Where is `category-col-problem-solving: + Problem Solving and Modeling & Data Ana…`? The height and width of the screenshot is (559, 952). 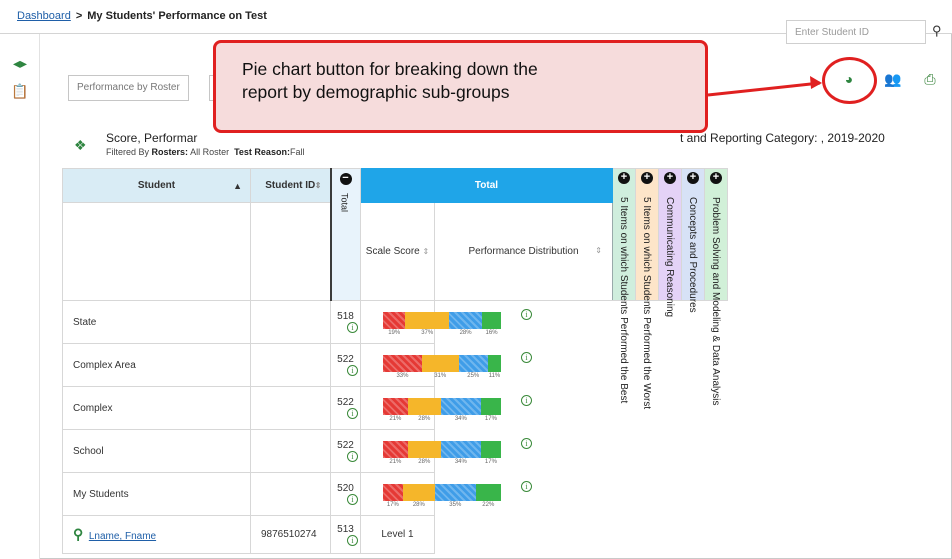 category-col-problem-solving: + Problem Solving and Modeling & Data Ana… is located at coordinates (716, 286).